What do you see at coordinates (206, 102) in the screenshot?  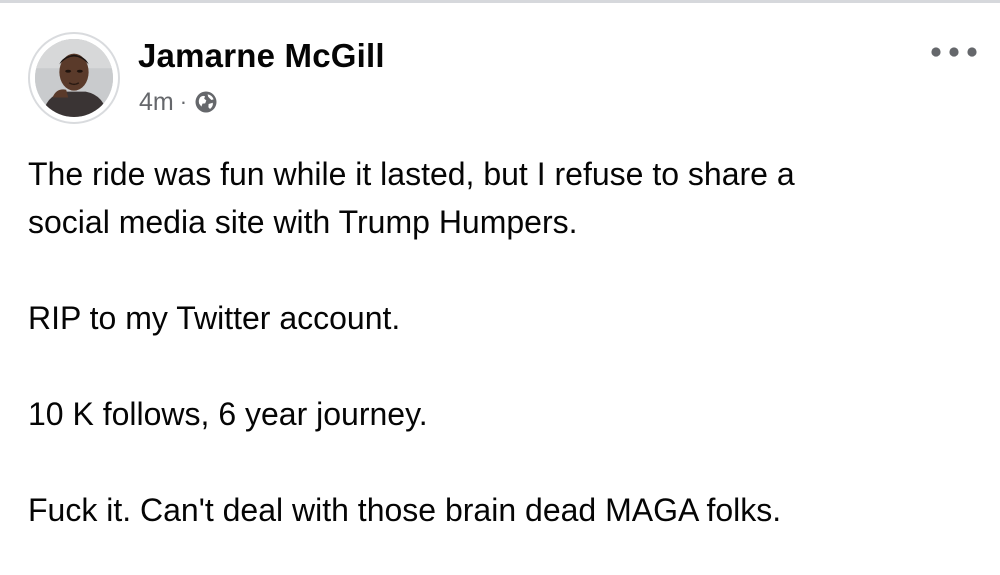 I see `globe-icon` at bounding box center [206, 102].